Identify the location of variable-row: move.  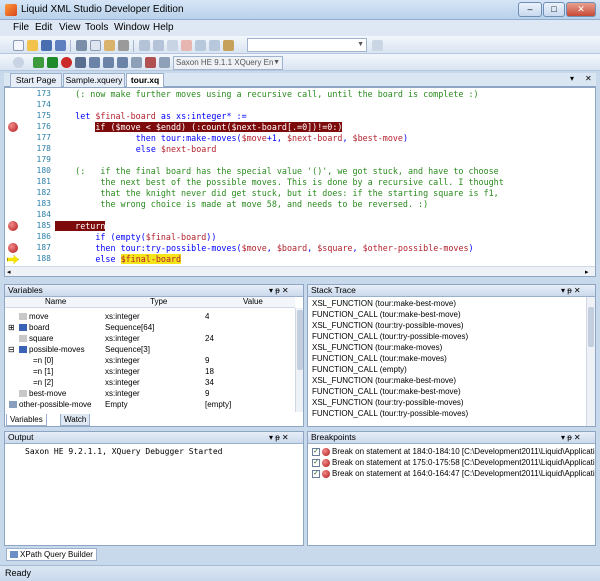
(34, 317).